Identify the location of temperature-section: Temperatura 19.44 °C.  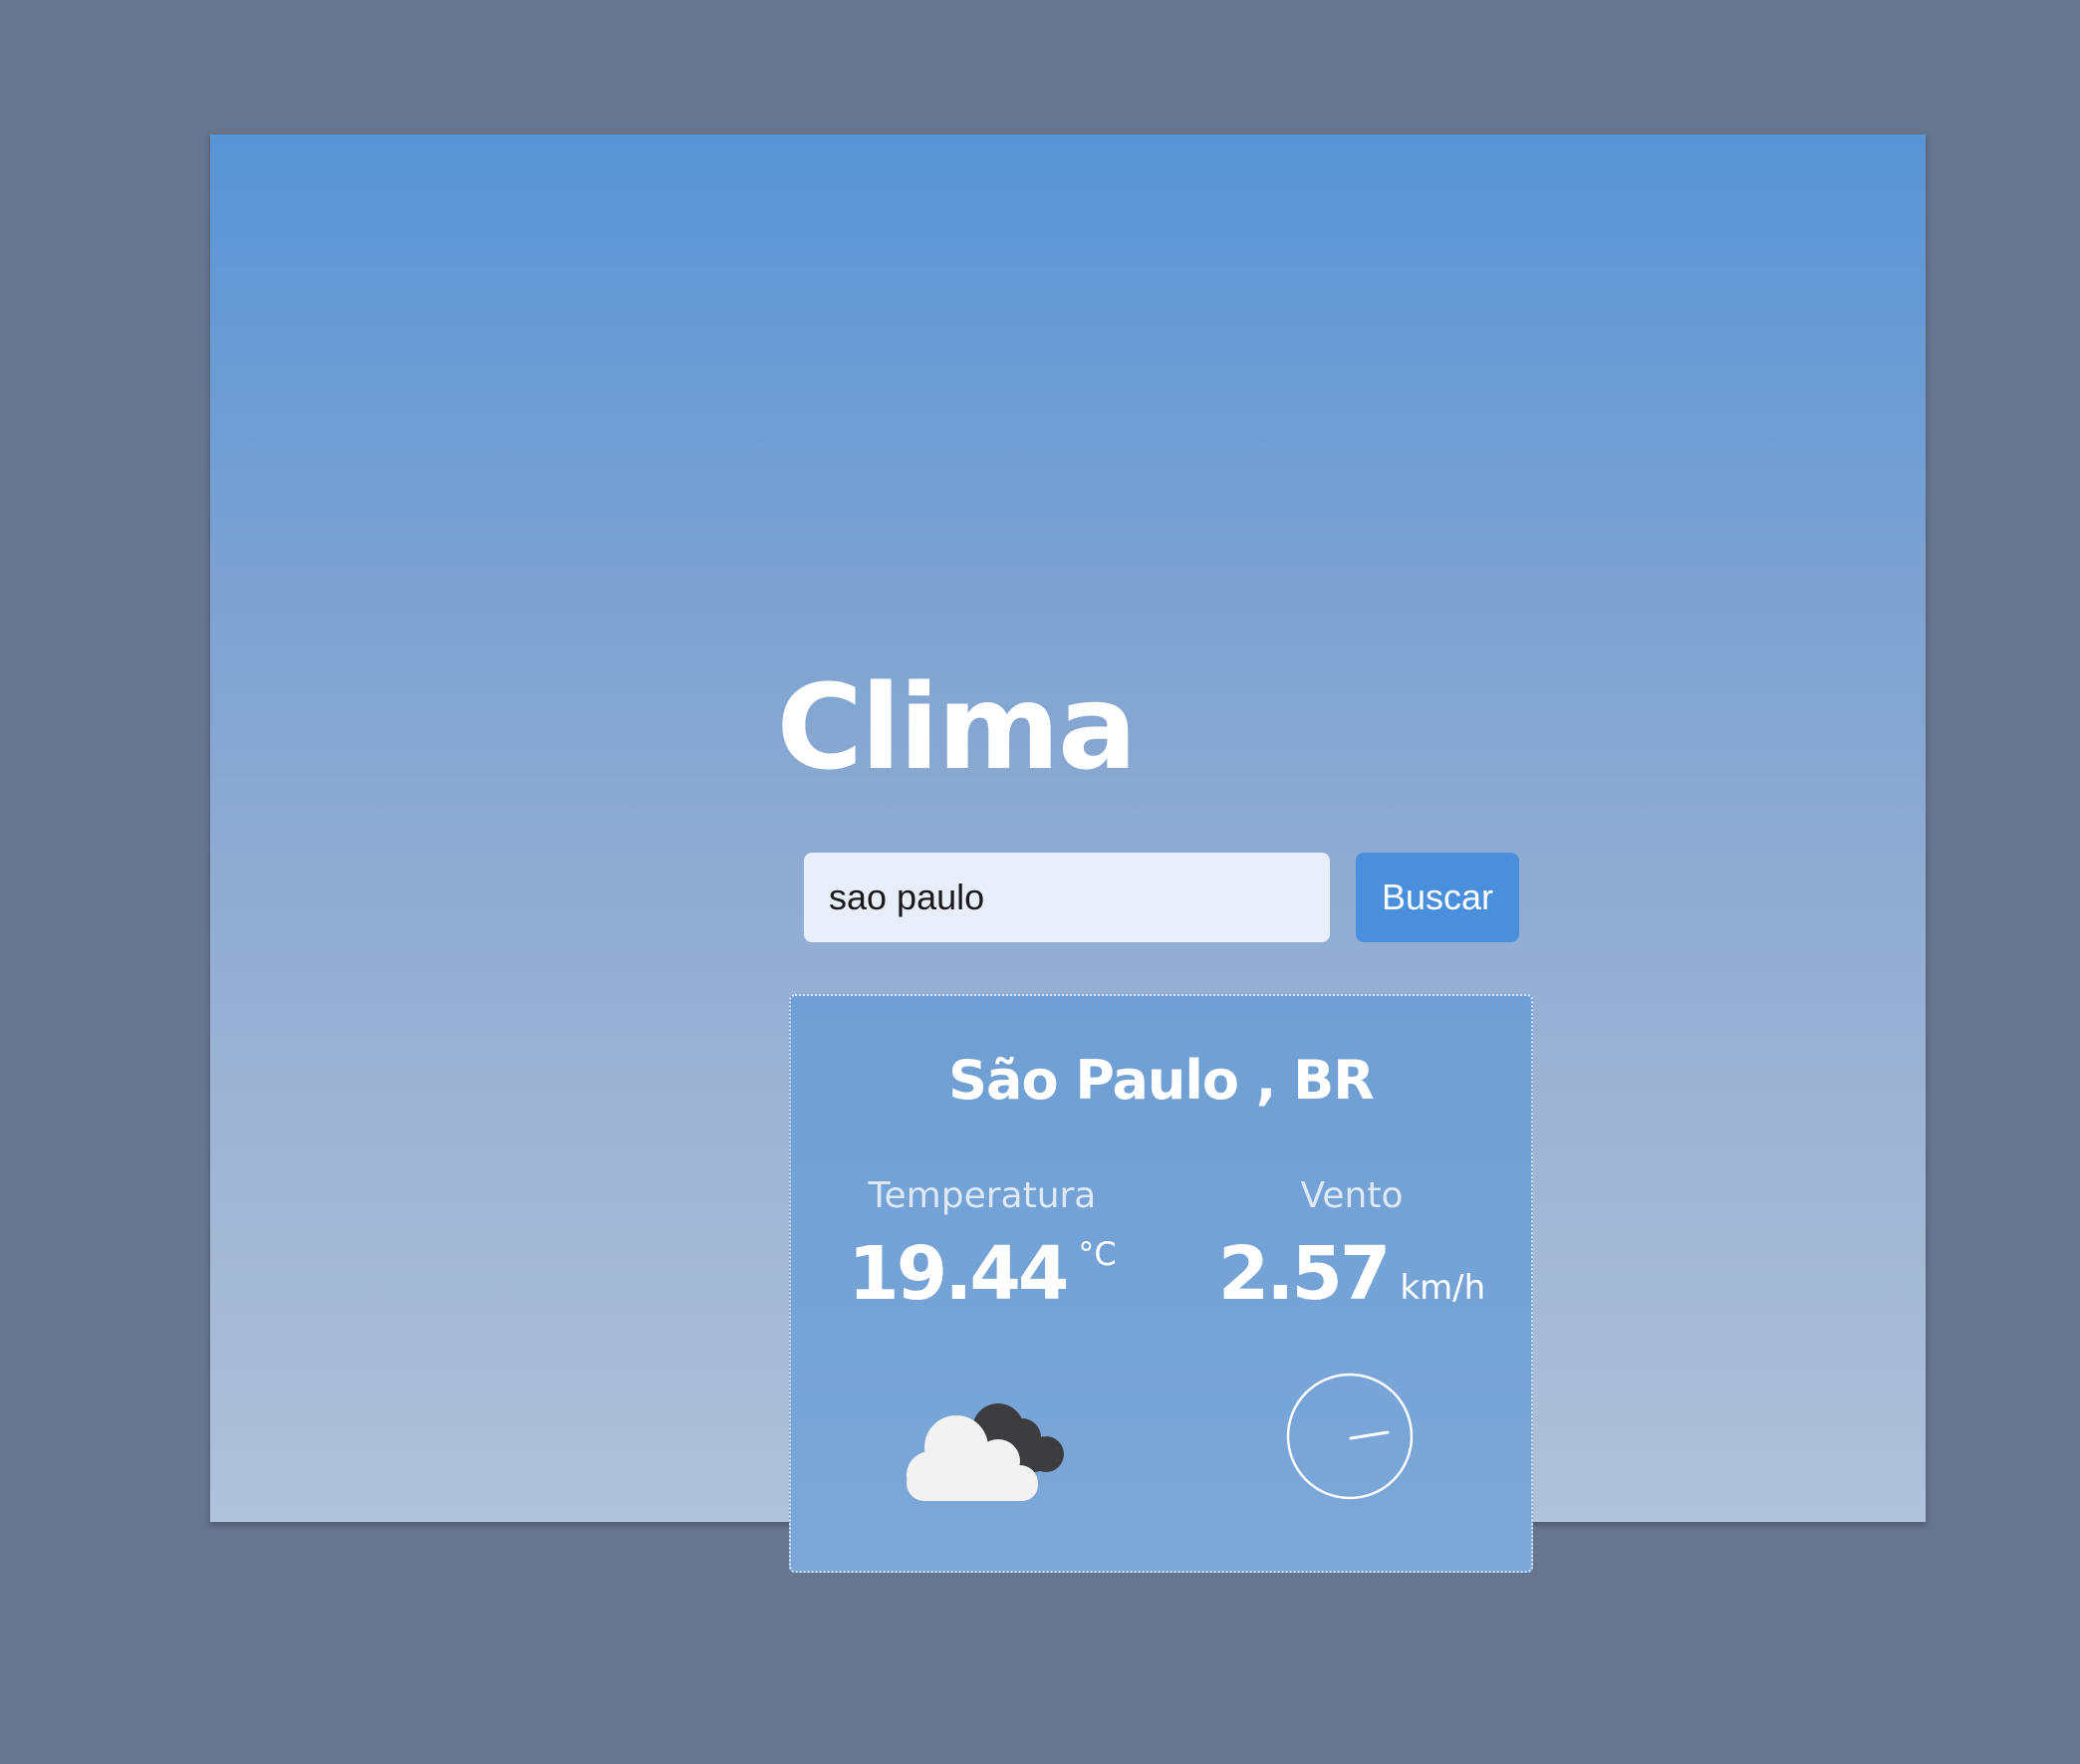
(982, 1246).